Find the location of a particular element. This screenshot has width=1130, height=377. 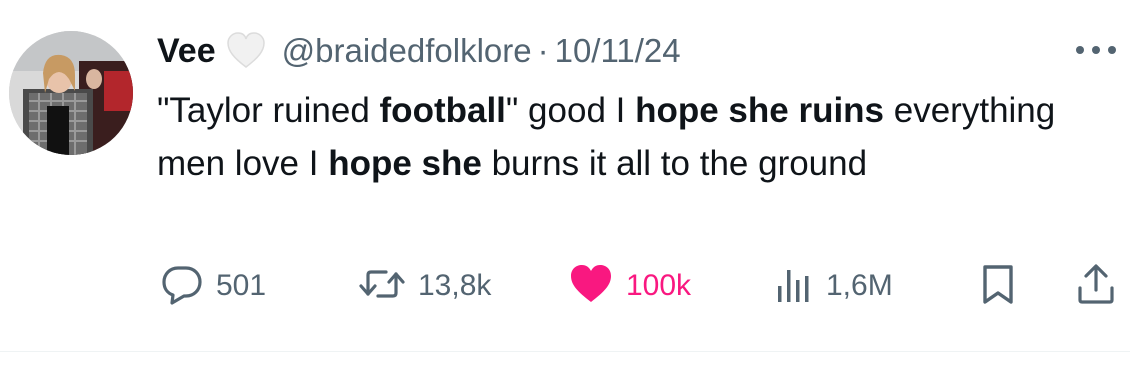

share-icon is located at coordinates (1096, 286).